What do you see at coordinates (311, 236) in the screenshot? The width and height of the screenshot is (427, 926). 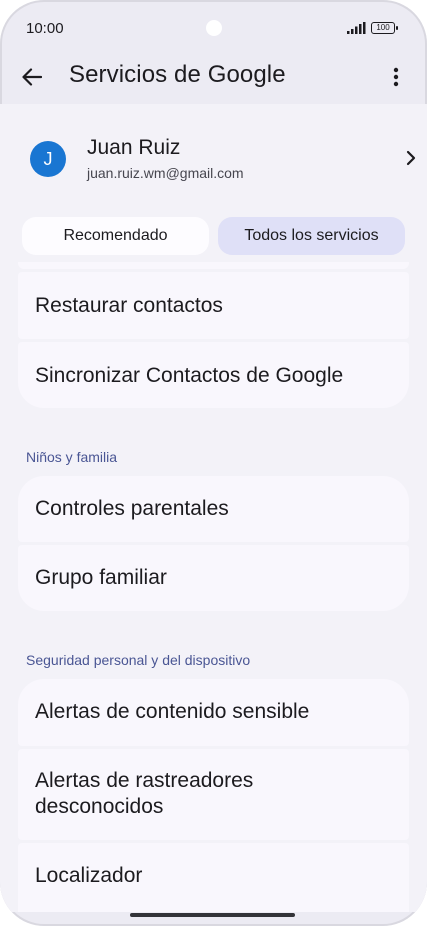 I see `tab-todos-los-servicios: Todos los servicios` at bounding box center [311, 236].